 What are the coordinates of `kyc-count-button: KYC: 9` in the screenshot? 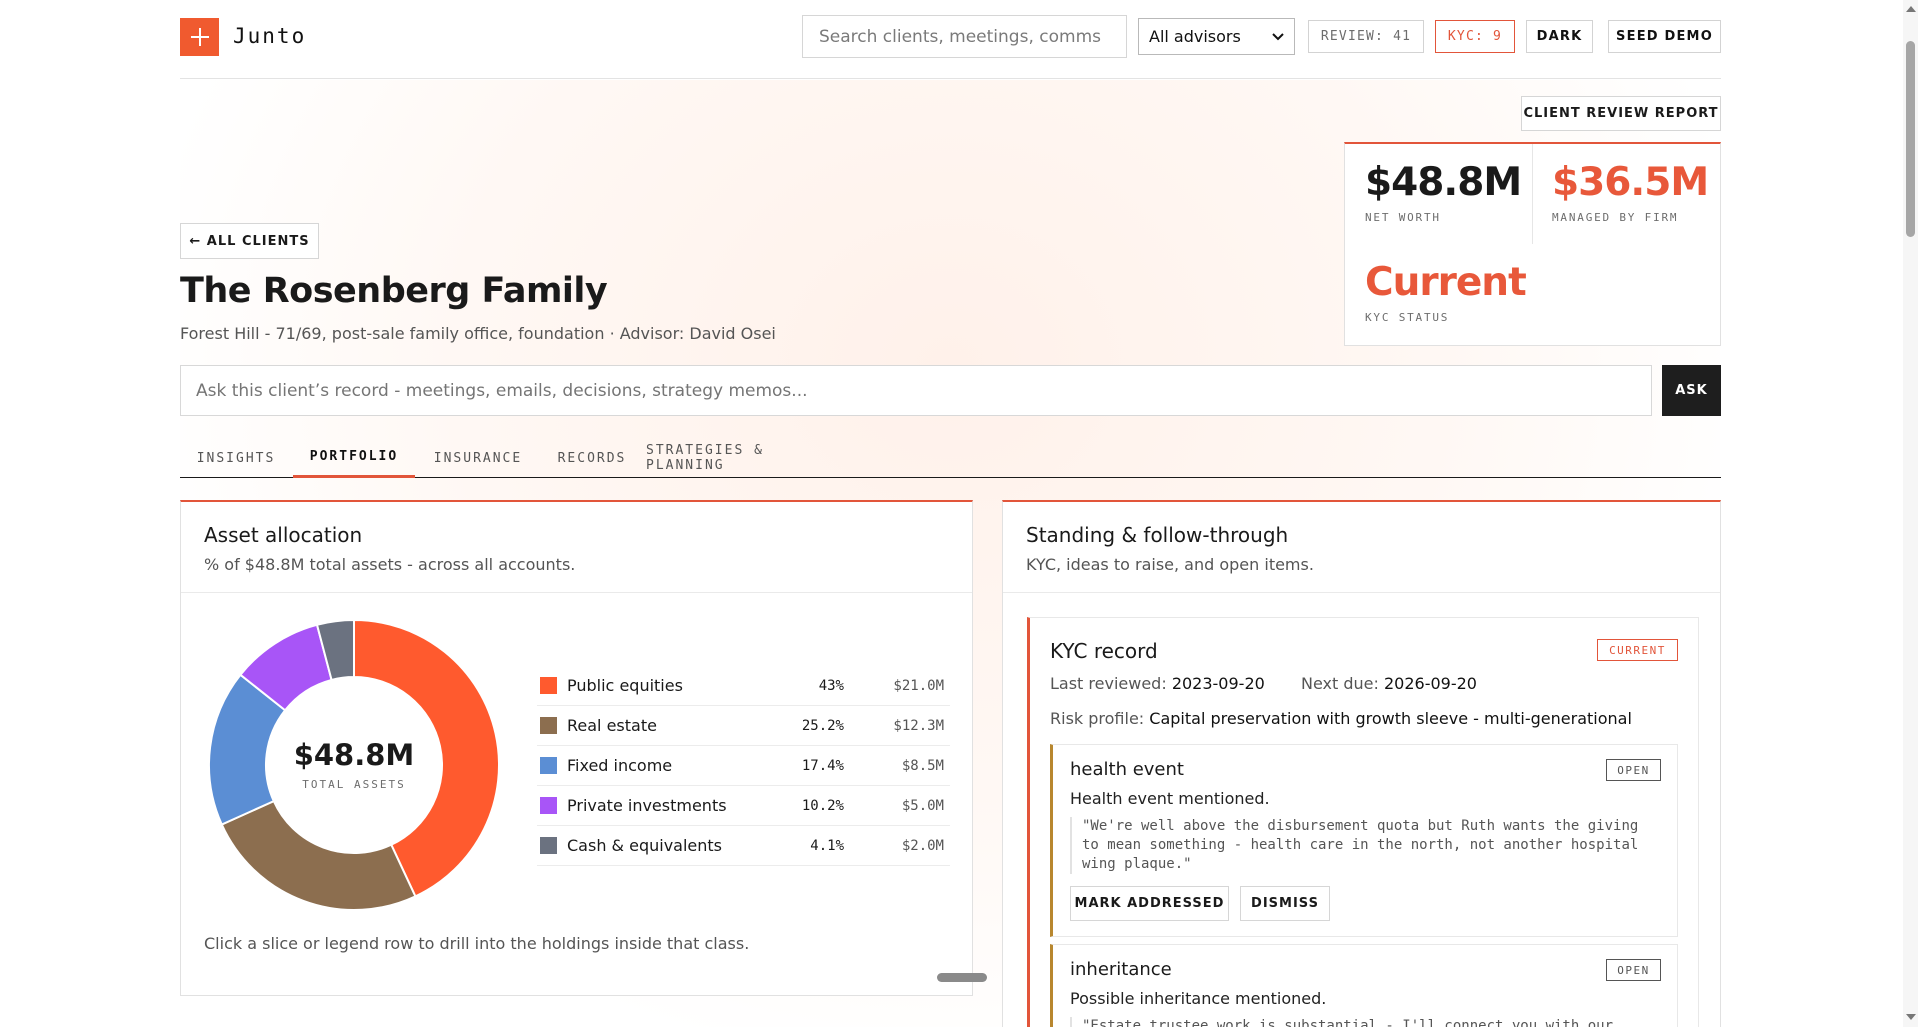 It's located at (1475, 36).